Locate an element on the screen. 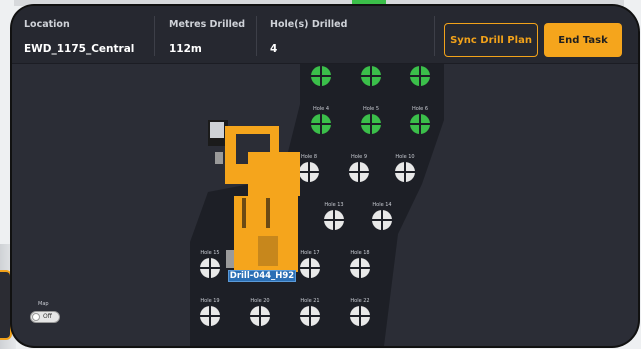 The width and height of the screenshot is (641, 349). metres-label: Metres Drilled is located at coordinates (207, 24).